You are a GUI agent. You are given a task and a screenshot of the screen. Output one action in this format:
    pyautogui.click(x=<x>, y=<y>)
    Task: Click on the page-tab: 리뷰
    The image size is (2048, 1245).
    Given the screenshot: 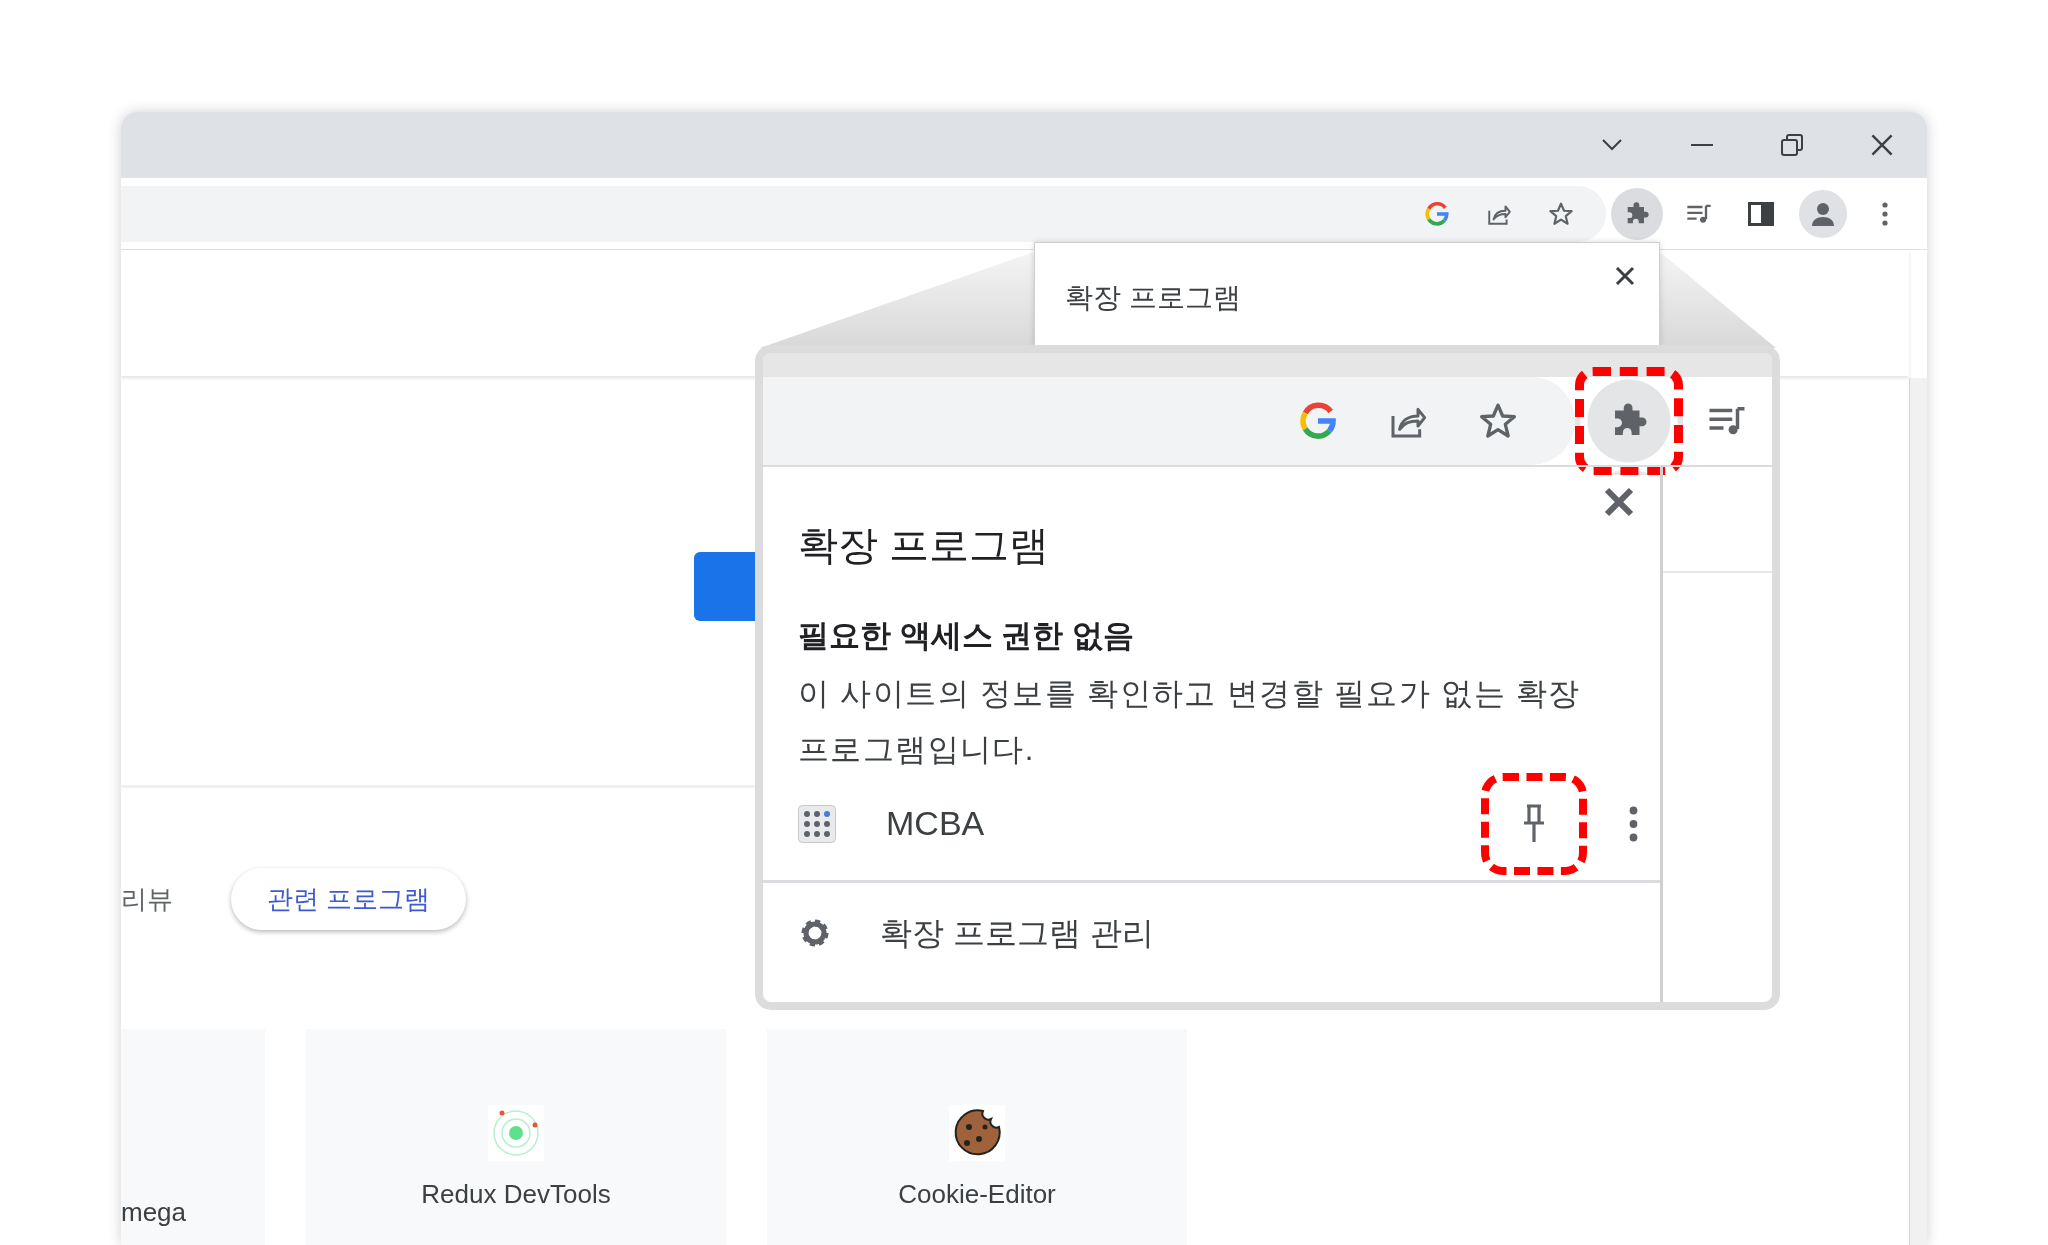 What is the action you would take?
    pyautogui.click(x=147, y=899)
    